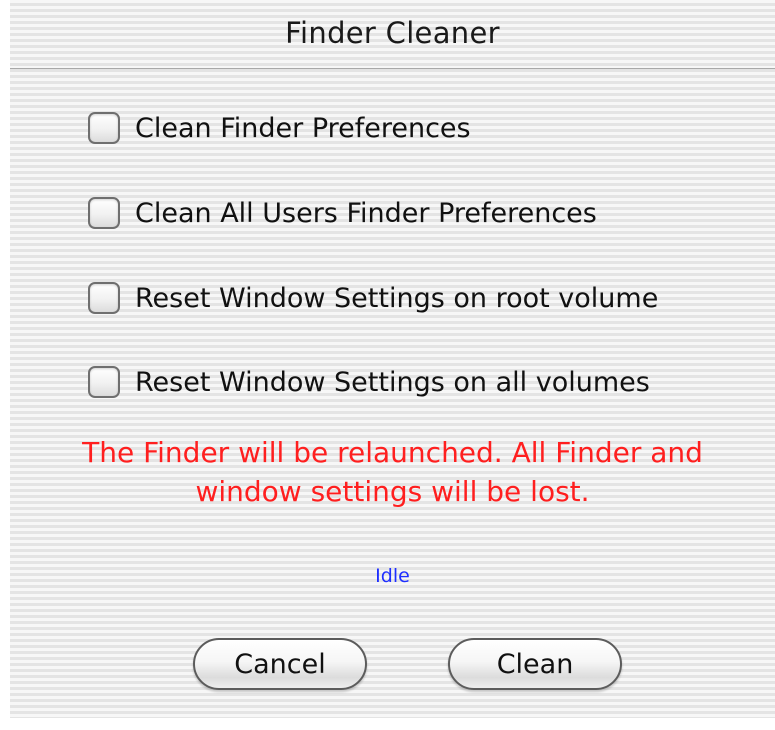  I want to click on title-bar: Finder Cleaner, so click(392, 34).